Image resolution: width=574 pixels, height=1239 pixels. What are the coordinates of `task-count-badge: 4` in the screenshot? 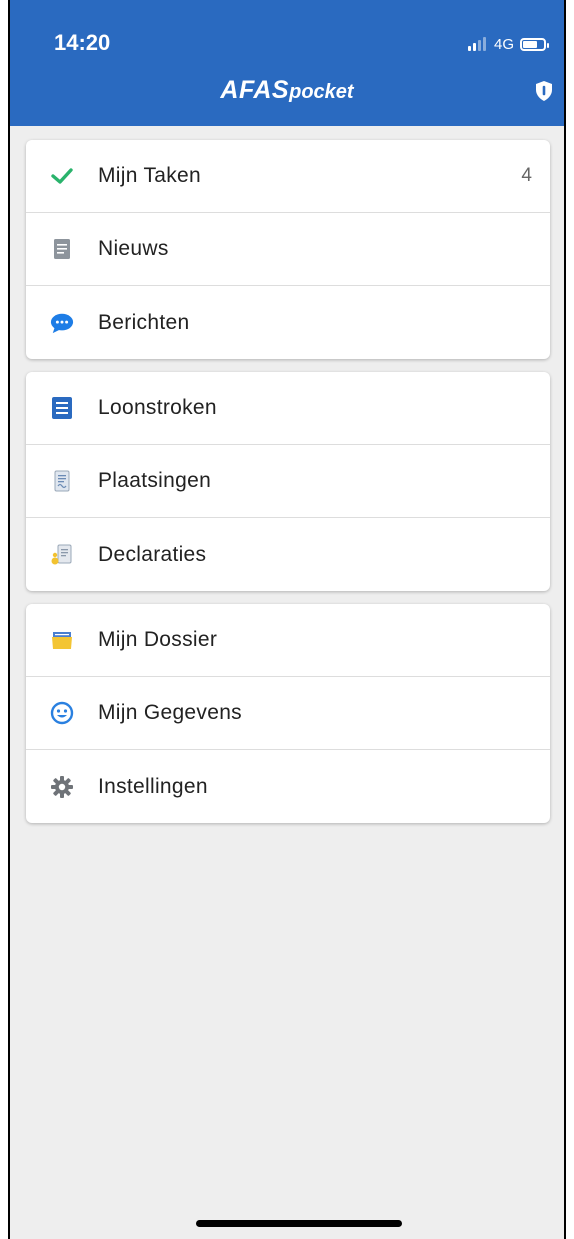 It's located at (526, 175).